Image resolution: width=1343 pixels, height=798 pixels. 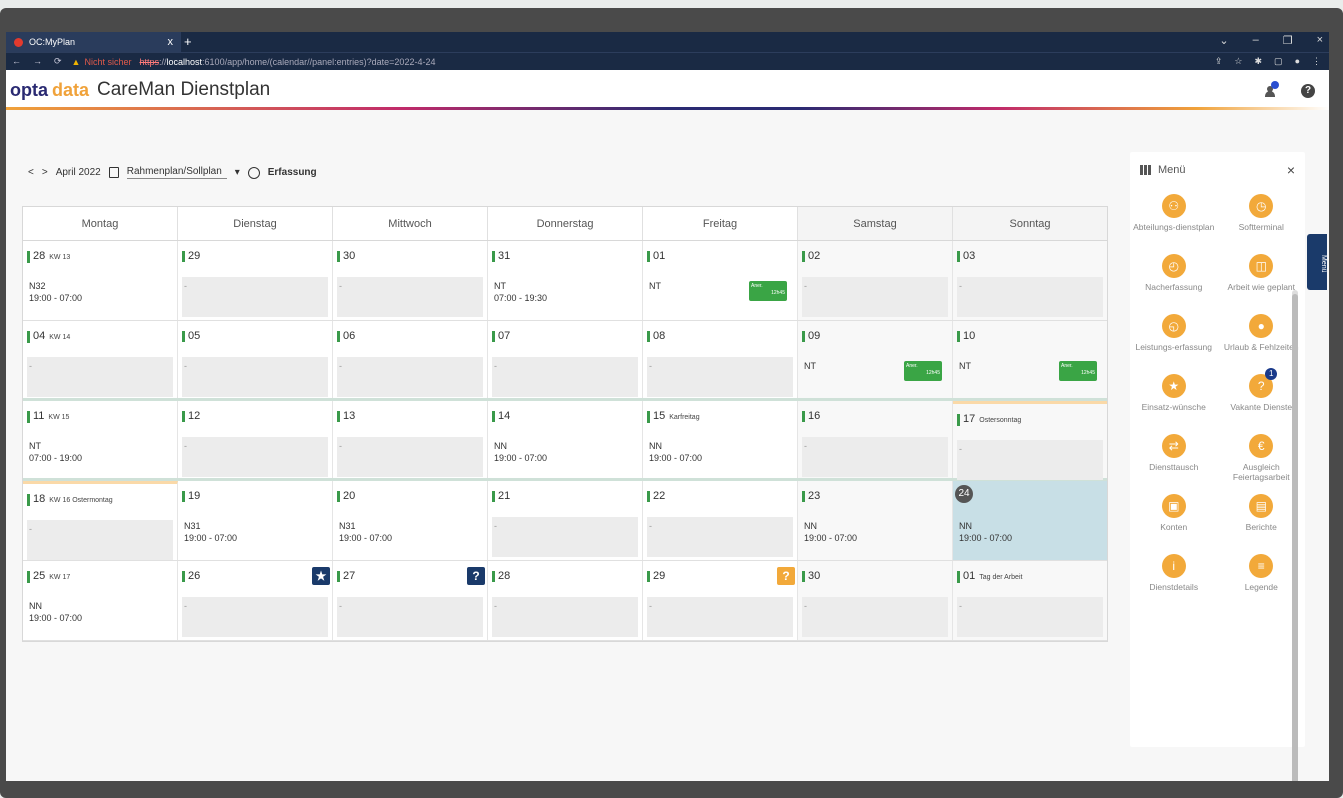 What do you see at coordinates (1278, 61) in the screenshot?
I see `sidepanel-icon: ▢` at bounding box center [1278, 61].